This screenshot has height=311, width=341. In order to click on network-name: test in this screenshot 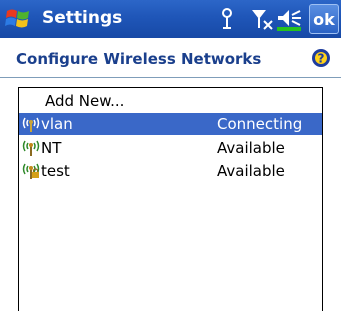, I will do `click(55, 171)`.